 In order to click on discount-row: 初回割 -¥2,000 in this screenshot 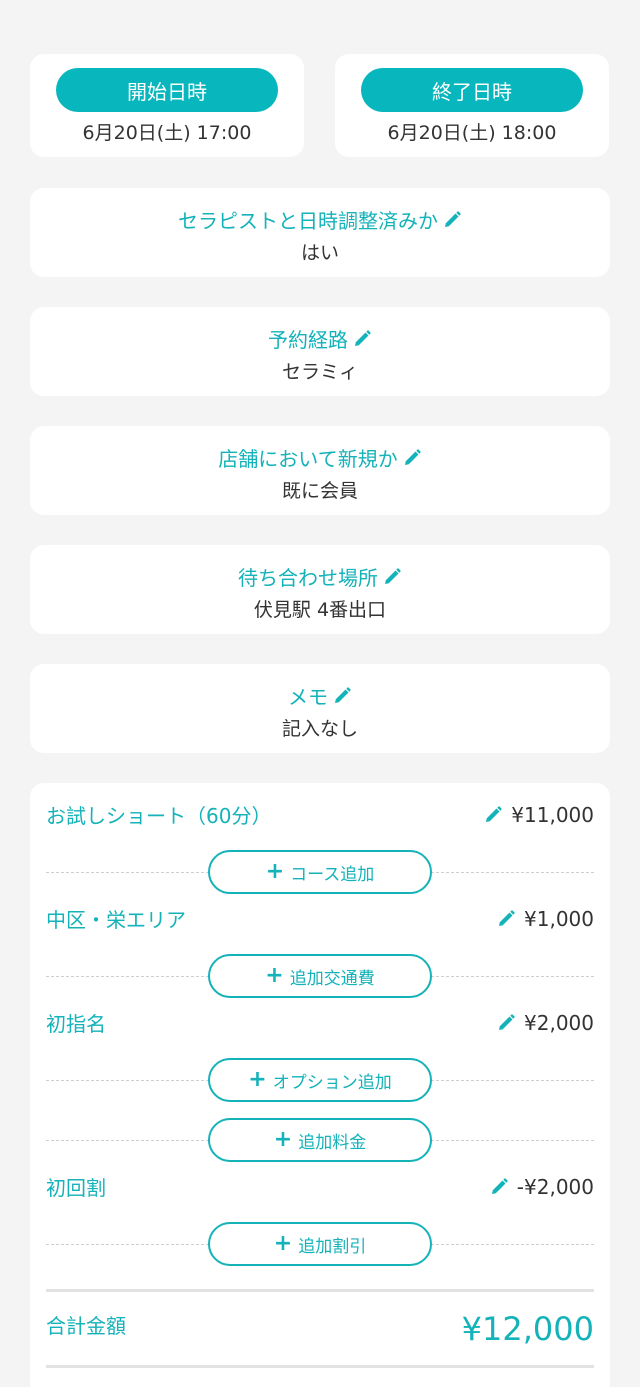, I will do `click(320, 1186)`.